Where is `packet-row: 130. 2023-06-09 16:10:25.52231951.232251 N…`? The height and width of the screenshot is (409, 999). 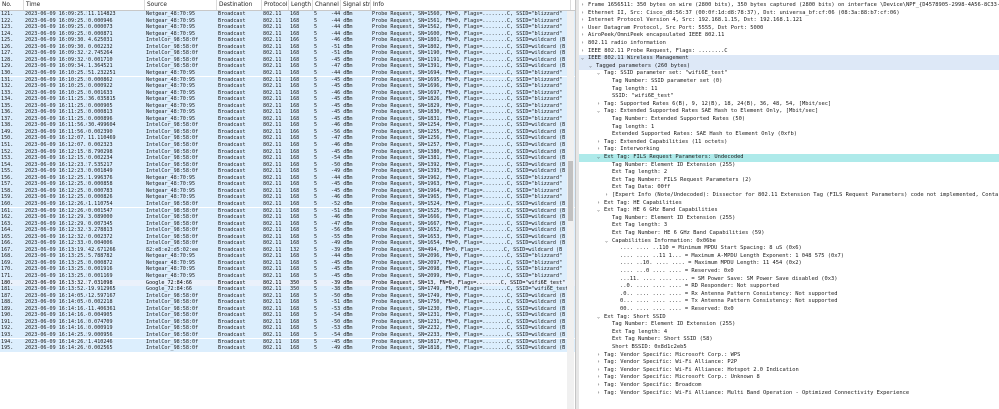 packet-row: 130. 2023-06-09 16:10:25.52231951.232251 N… is located at coordinates (287, 73).